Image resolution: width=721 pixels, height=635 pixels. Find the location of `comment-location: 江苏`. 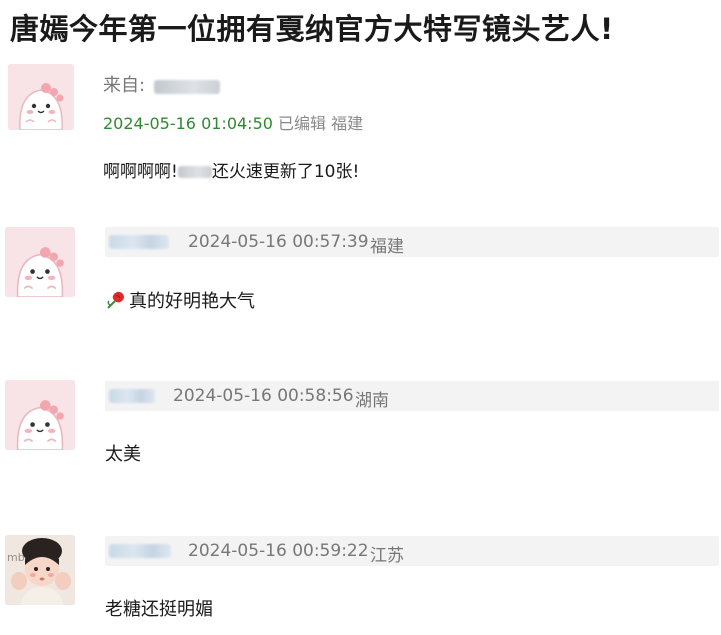

comment-location: 江苏 is located at coordinates (387, 556).